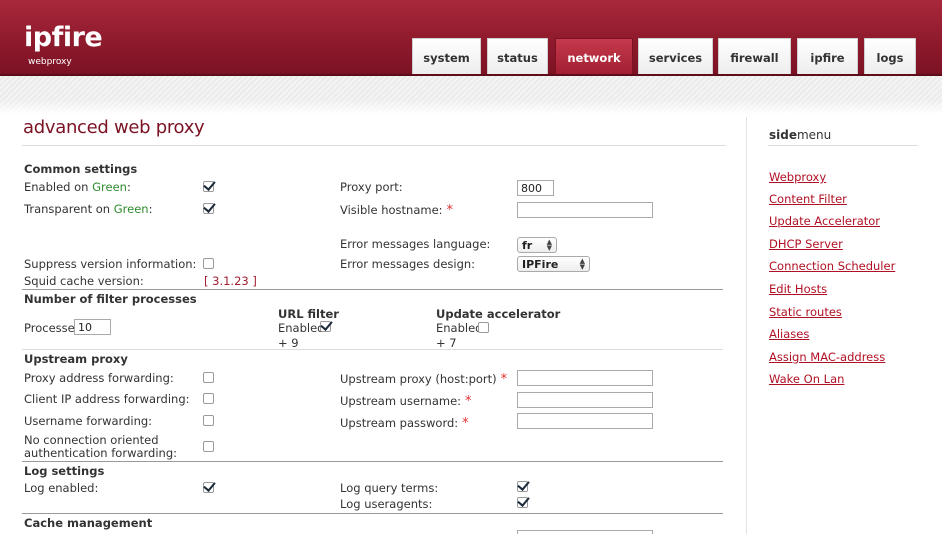 Image resolution: width=942 pixels, height=534 pixels. Describe the element at coordinates (114, 127) in the screenshot. I see `page-title: advanced web proxy` at that location.